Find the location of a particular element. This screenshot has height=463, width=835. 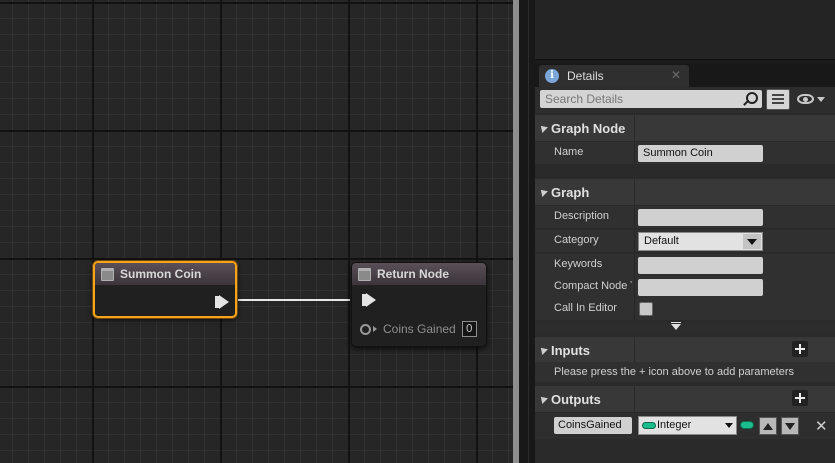

property-label: Name is located at coordinates (569, 152).